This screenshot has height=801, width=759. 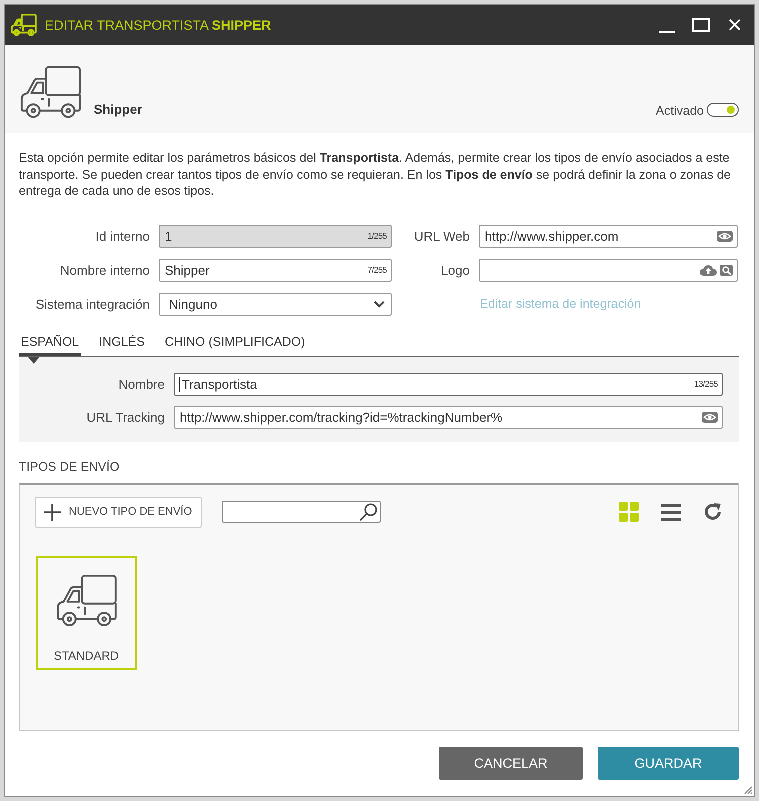 What do you see at coordinates (511, 763) in the screenshot?
I see `cancel-button: CANCELAR` at bounding box center [511, 763].